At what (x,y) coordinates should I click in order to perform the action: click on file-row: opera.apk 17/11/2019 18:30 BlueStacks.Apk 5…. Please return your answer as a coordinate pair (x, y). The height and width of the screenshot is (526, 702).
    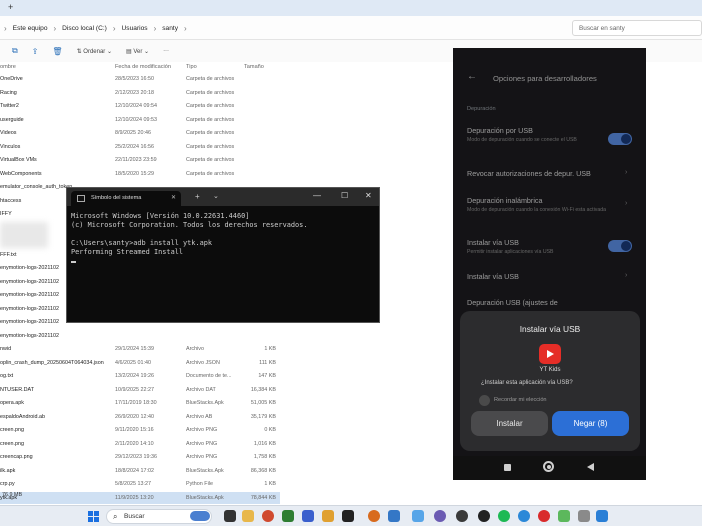
    Looking at the image, I should click on (140, 403).